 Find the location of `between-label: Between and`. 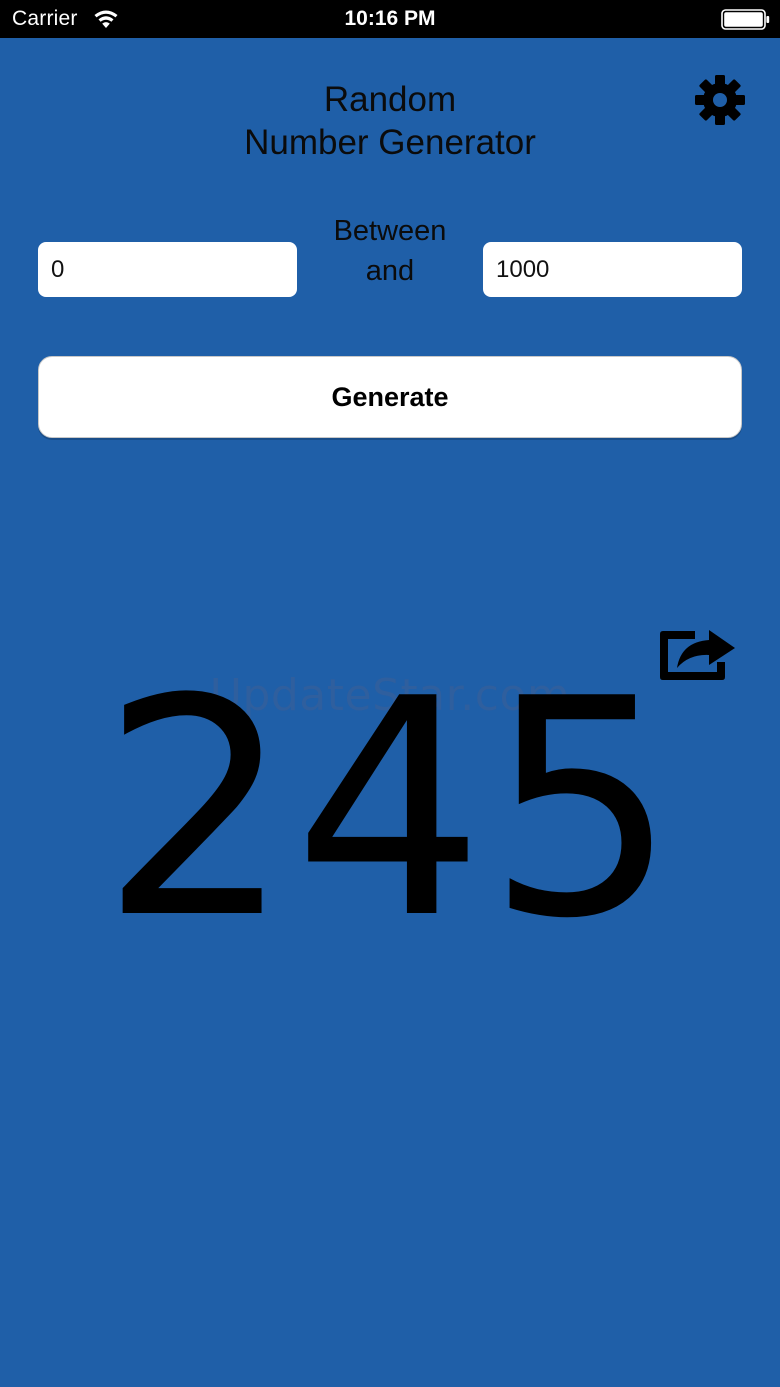

between-label: Between and is located at coordinates (390, 251).